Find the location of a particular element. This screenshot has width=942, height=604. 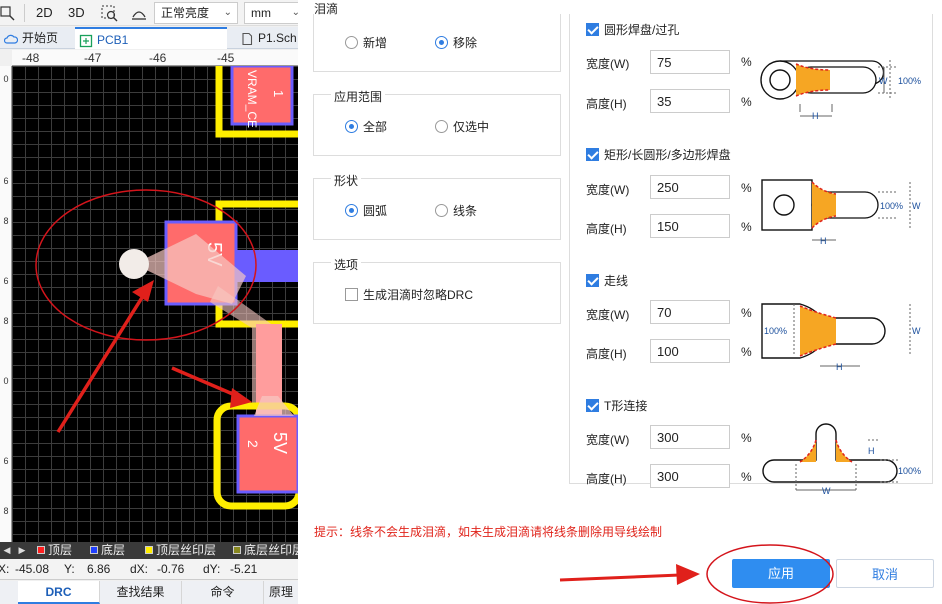

scroll-right-icon: ▶ is located at coordinates (22, 550).